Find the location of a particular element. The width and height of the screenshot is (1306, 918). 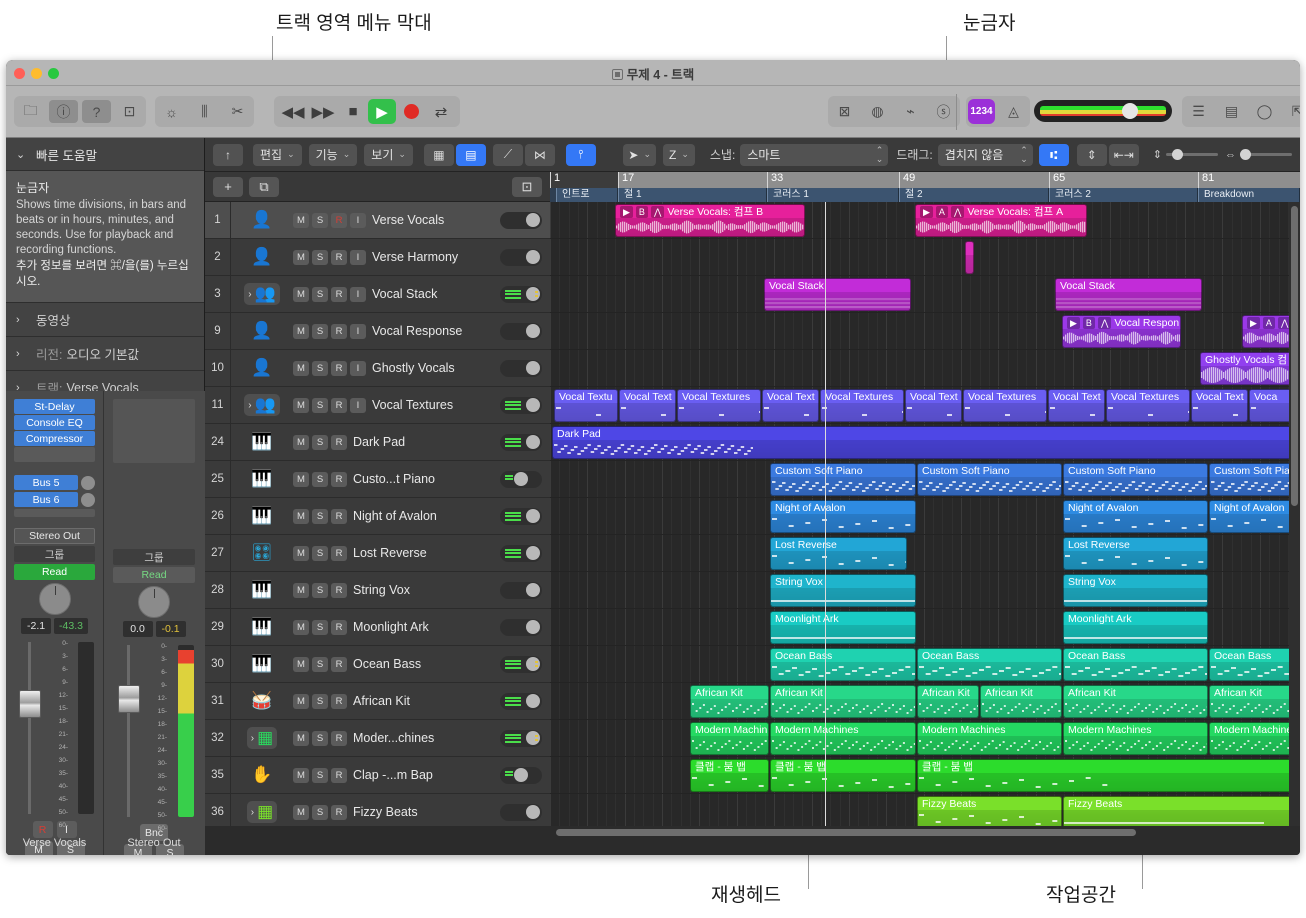

region: ▶ B ⋀ Vocal Respon is located at coordinates (1121, 331).